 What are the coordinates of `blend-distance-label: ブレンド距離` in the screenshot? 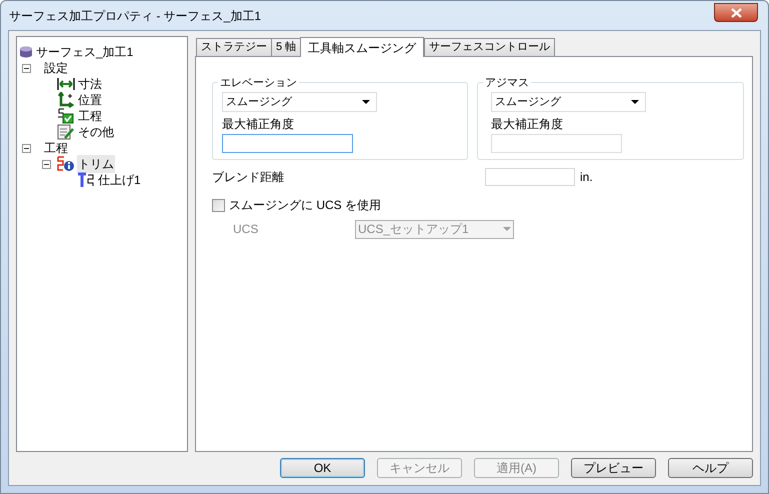 It's located at (248, 177).